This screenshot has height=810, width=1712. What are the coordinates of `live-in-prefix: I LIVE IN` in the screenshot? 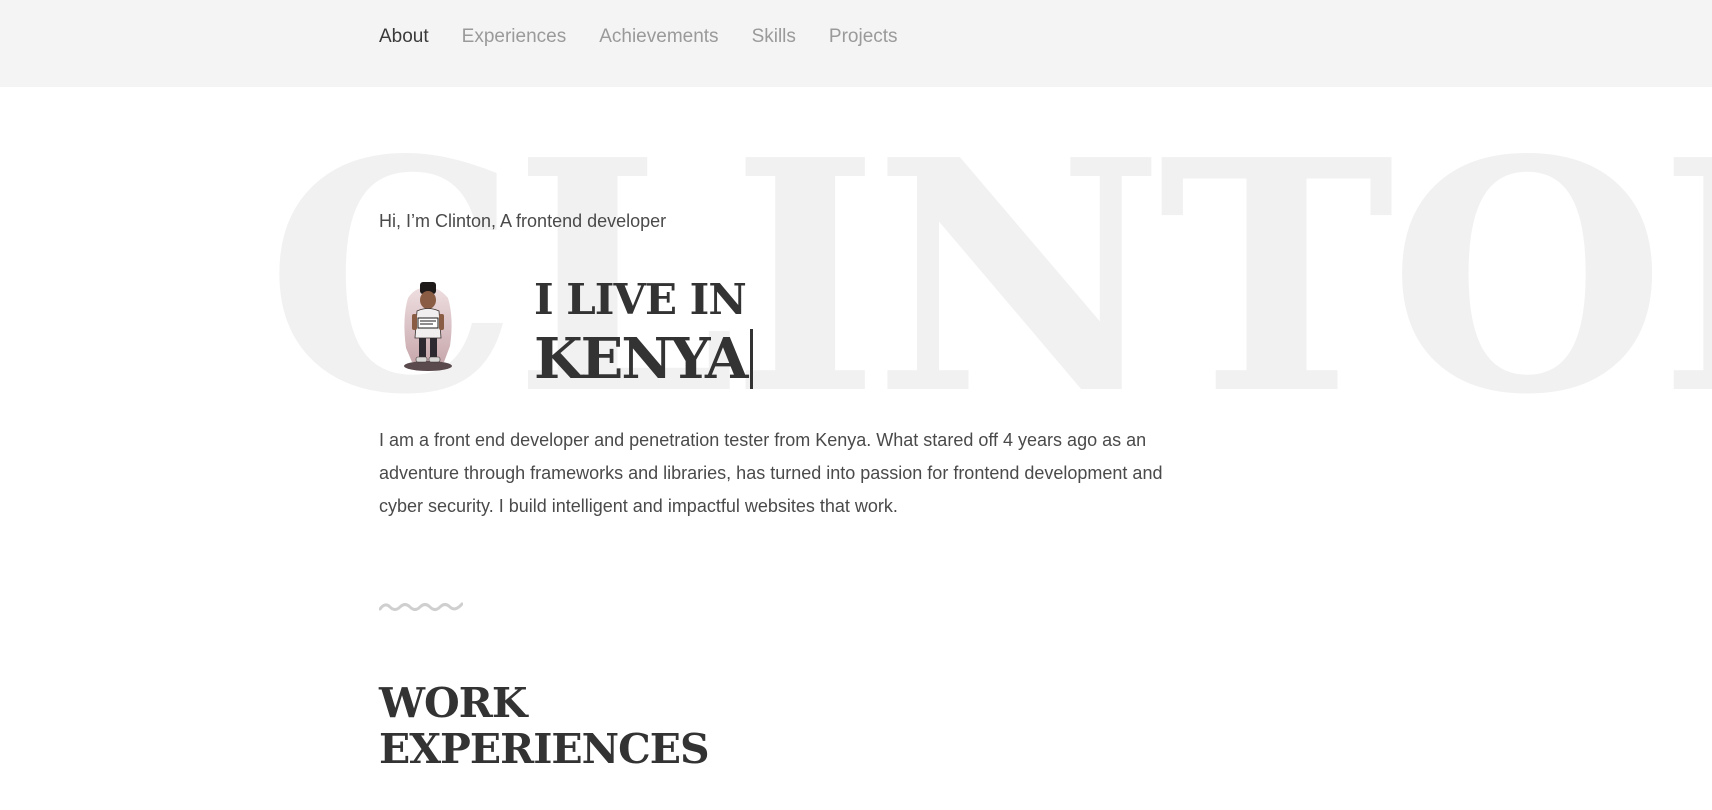 It's located at (640, 299).